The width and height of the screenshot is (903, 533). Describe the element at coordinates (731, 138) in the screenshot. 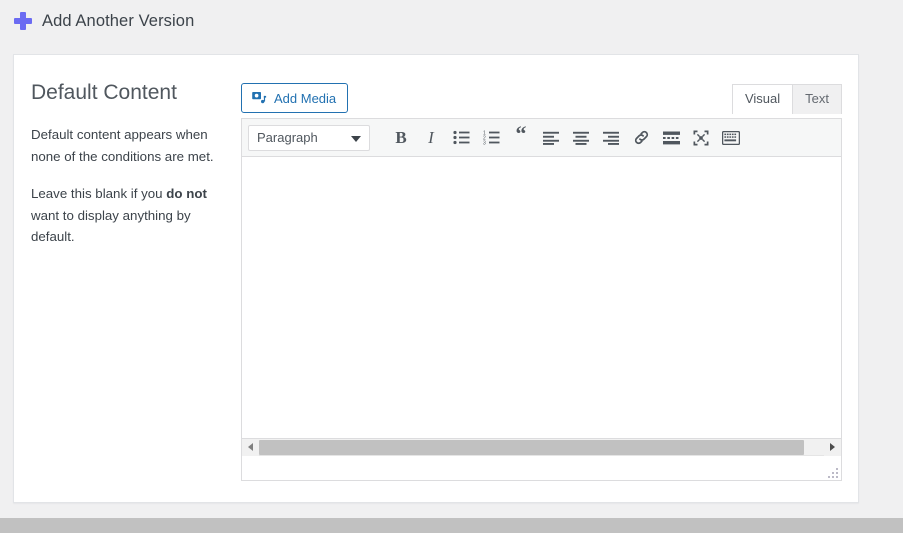

I see `toolbar-toggle-icon` at that location.